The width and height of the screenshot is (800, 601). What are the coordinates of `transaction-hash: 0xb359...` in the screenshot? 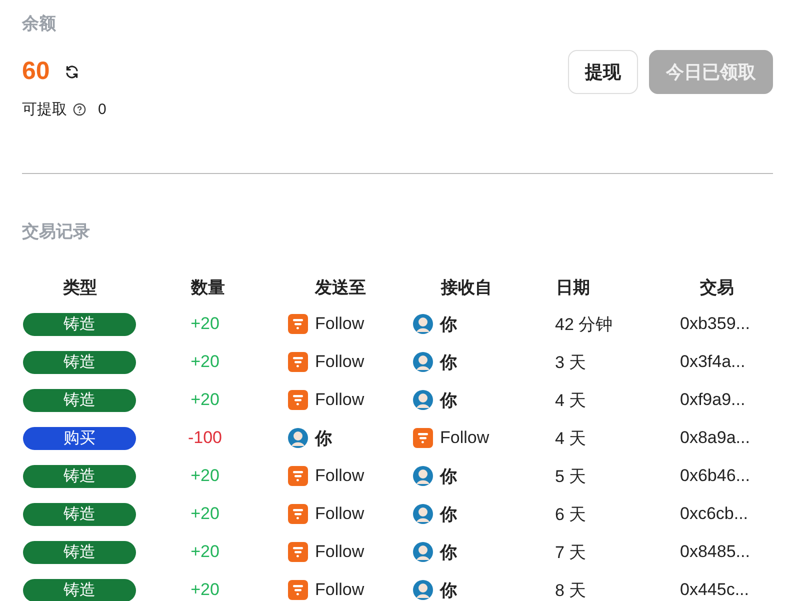 It's located at (715, 324).